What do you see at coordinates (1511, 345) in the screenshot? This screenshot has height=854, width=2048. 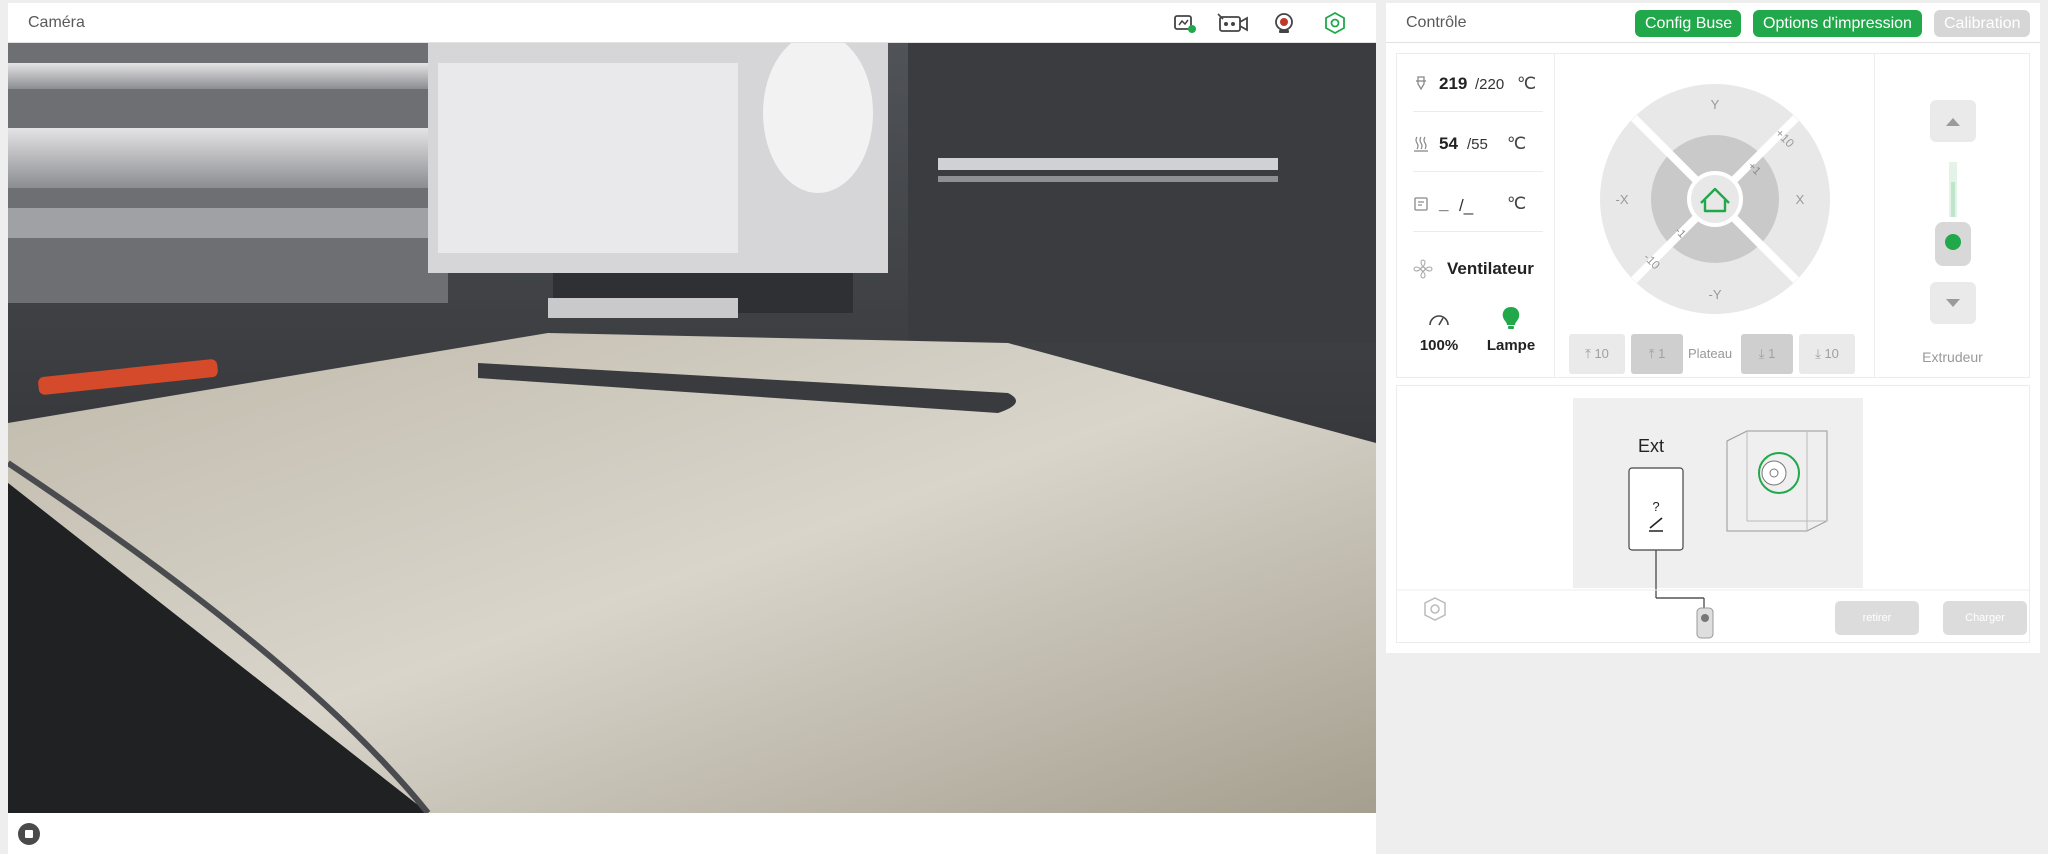 I see `lamp-label: Lampe` at bounding box center [1511, 345].